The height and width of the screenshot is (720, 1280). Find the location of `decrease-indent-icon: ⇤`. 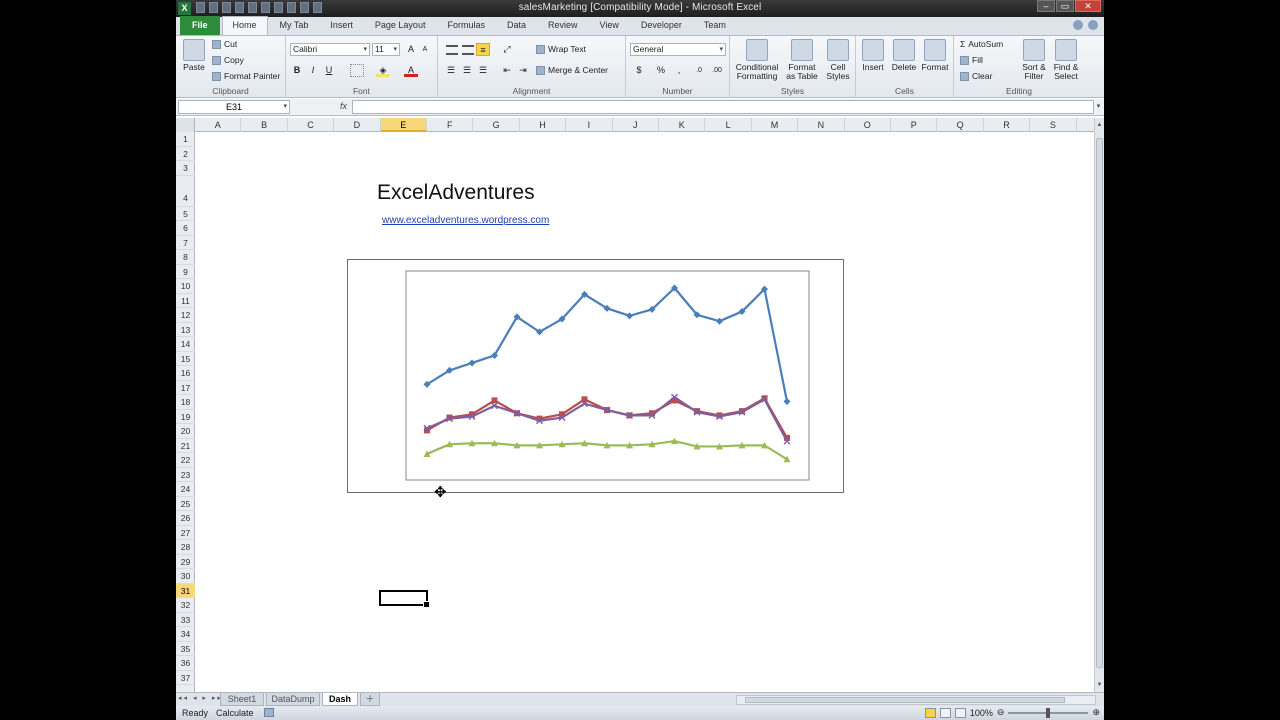

decrease-indent-icon: ⇤ is located at coordinates (507, 70).